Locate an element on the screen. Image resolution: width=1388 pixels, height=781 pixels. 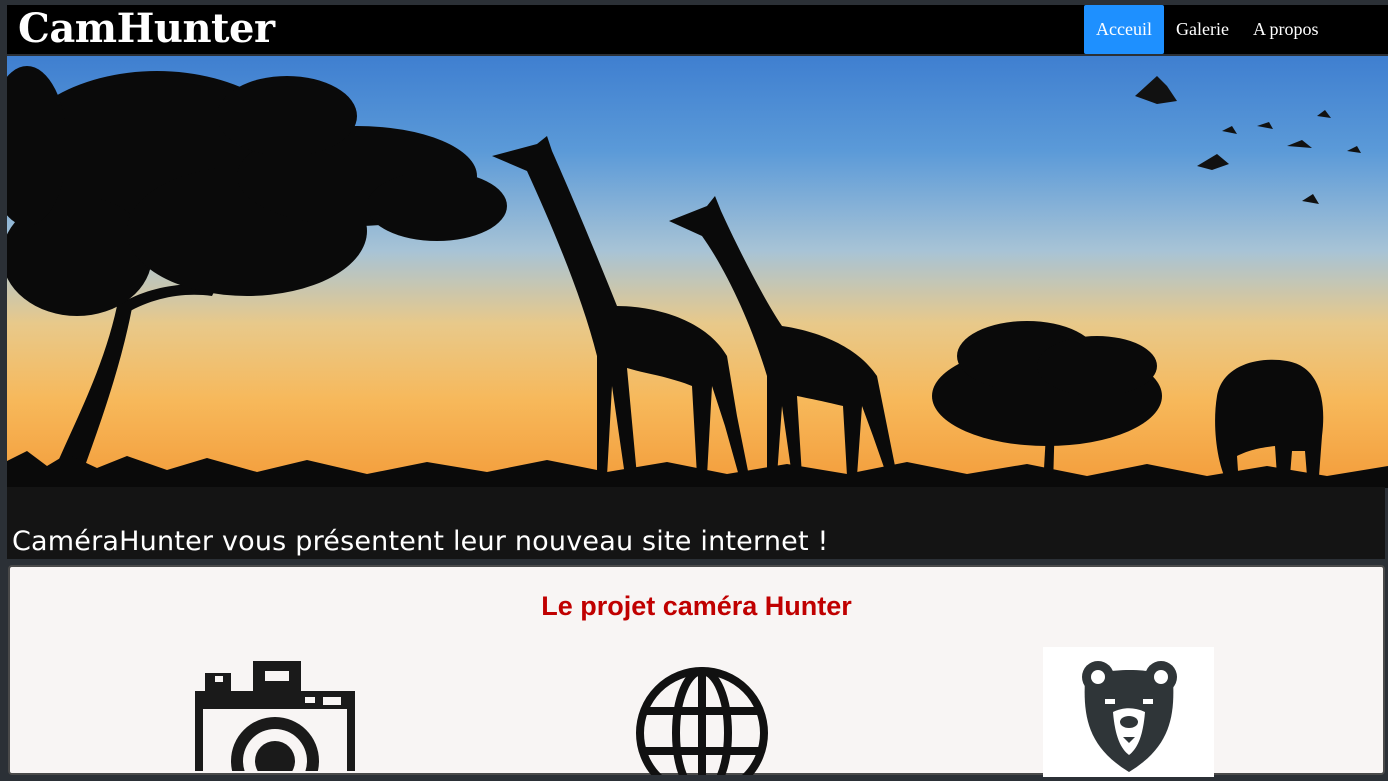
nav-menu: Acceuil Galerie A propos is located at coordinates (1207, 29).